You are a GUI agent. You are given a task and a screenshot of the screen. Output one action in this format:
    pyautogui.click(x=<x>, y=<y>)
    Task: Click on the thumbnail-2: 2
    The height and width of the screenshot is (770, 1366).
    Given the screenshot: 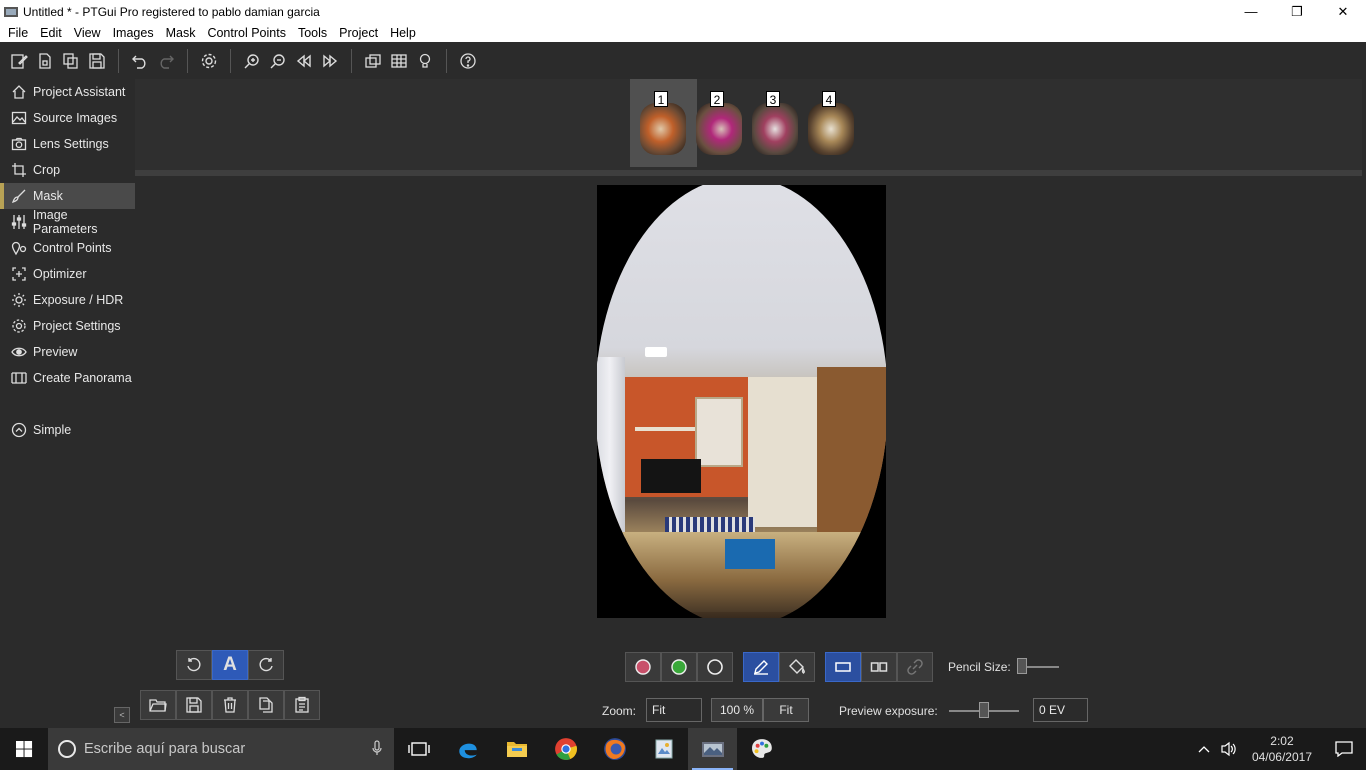 What is the action you would take?
    pyautogui.click(x=720, y=123)
    